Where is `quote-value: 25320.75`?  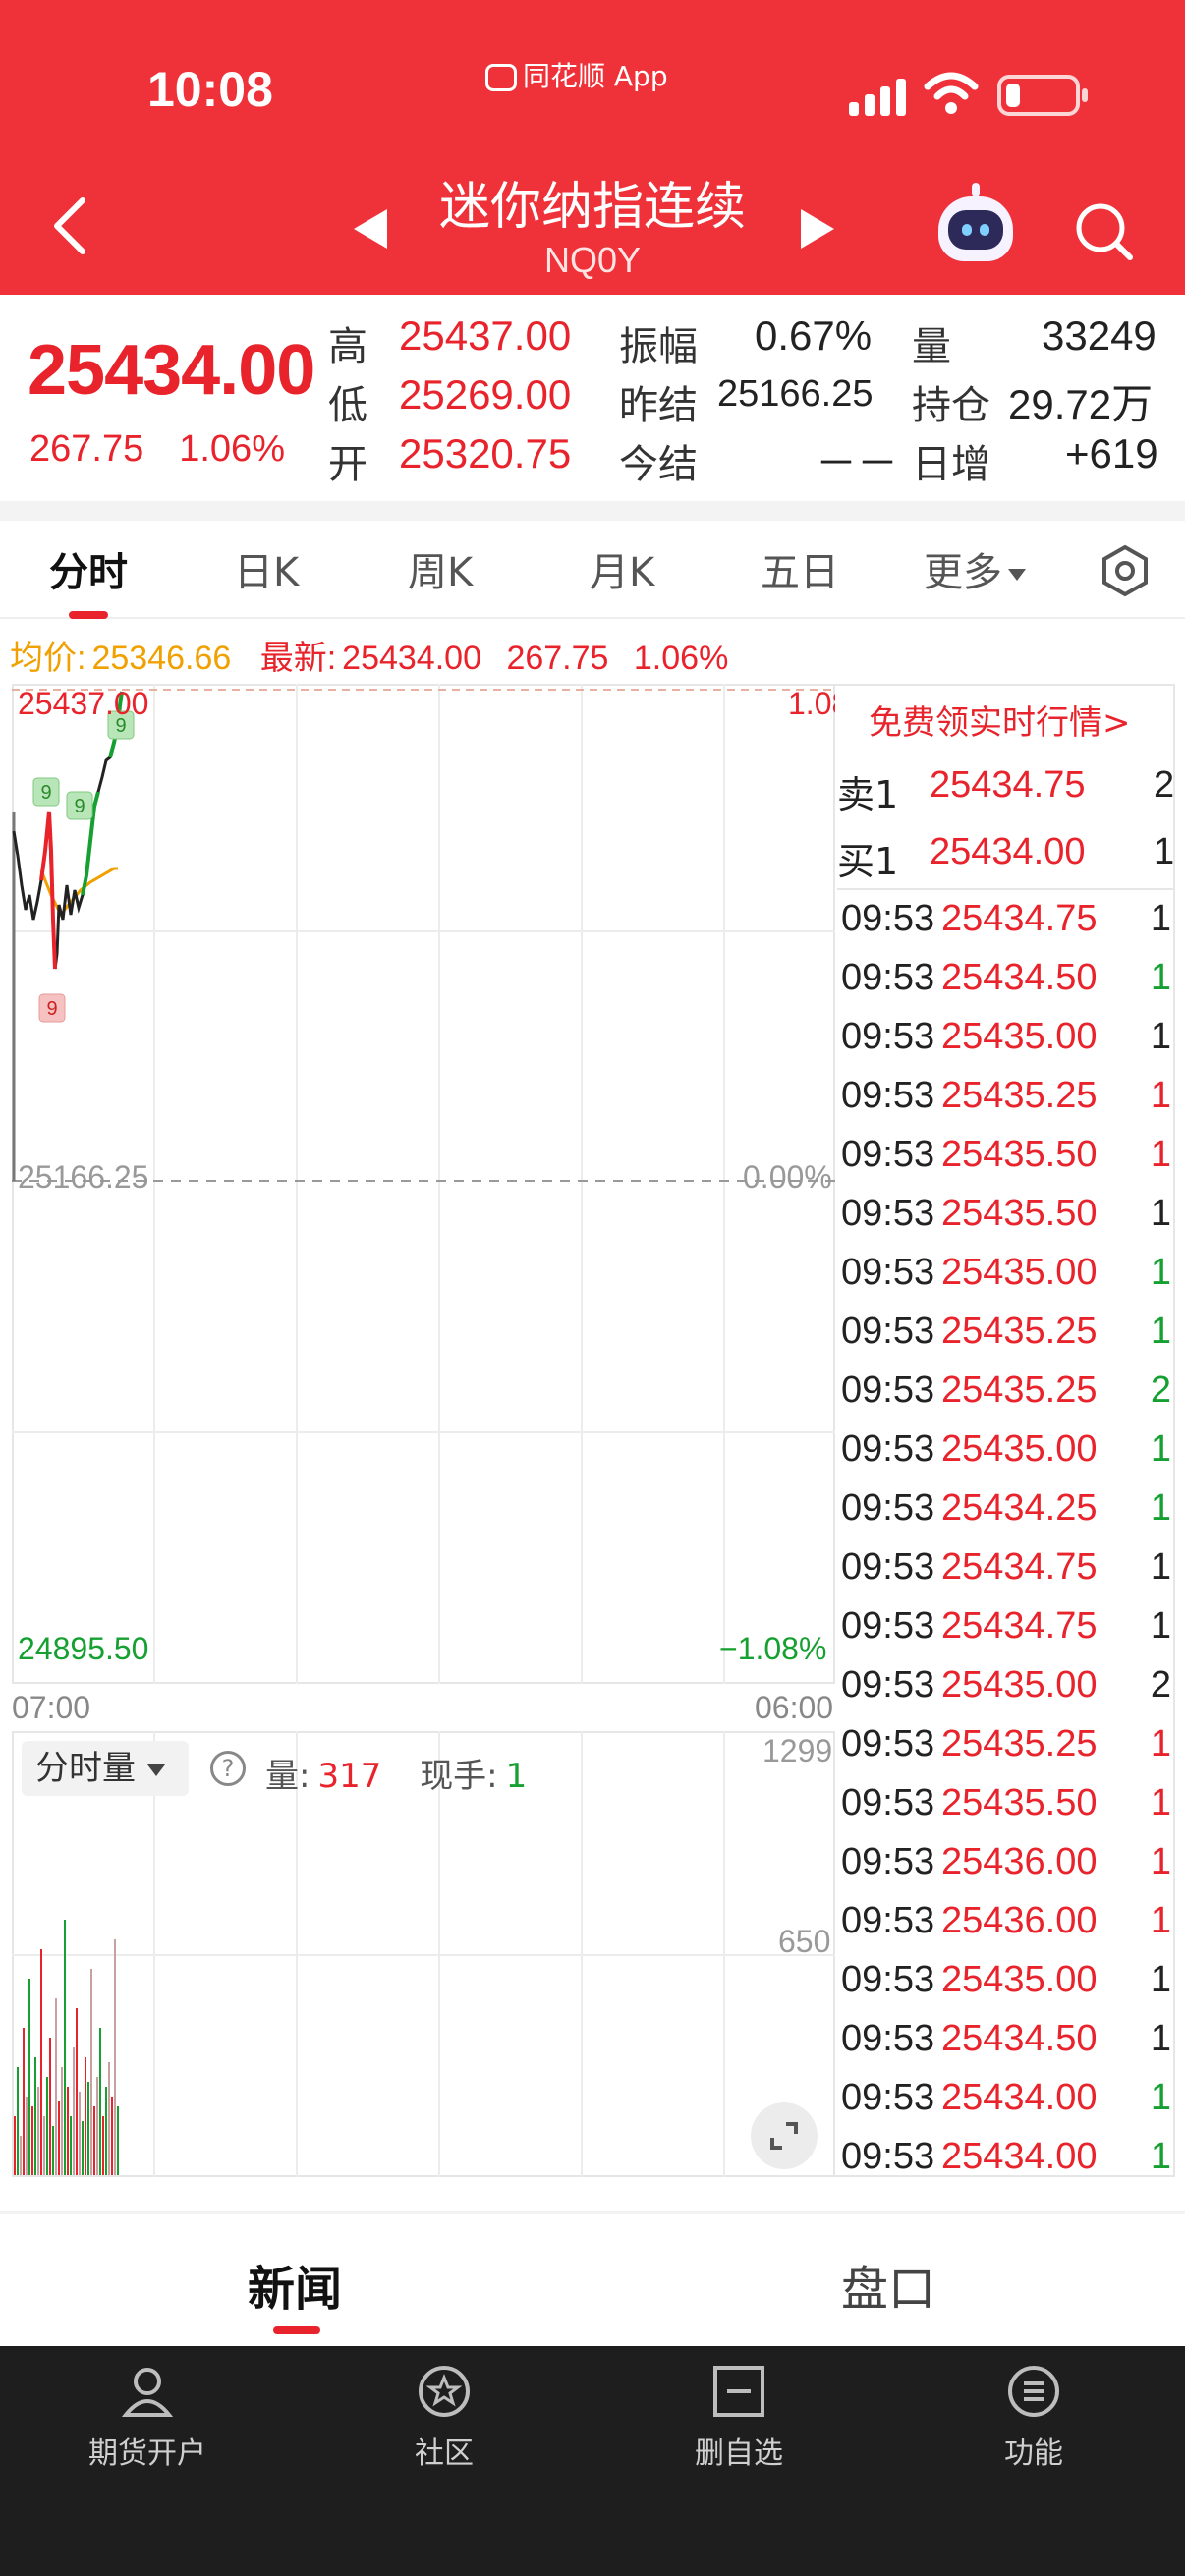 quote-value: 25320.75 is located at coordinates (486, 453).